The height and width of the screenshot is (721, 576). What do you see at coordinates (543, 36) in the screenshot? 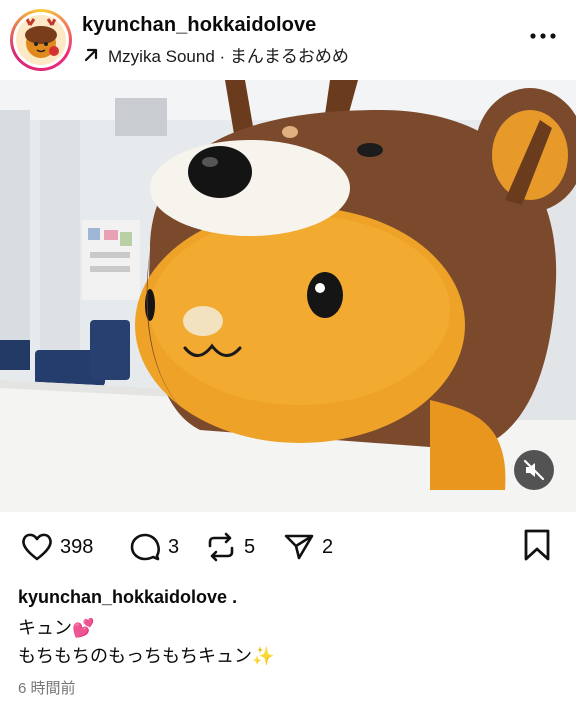
I see `more-dots-icon` at bounding box center [543, 36].